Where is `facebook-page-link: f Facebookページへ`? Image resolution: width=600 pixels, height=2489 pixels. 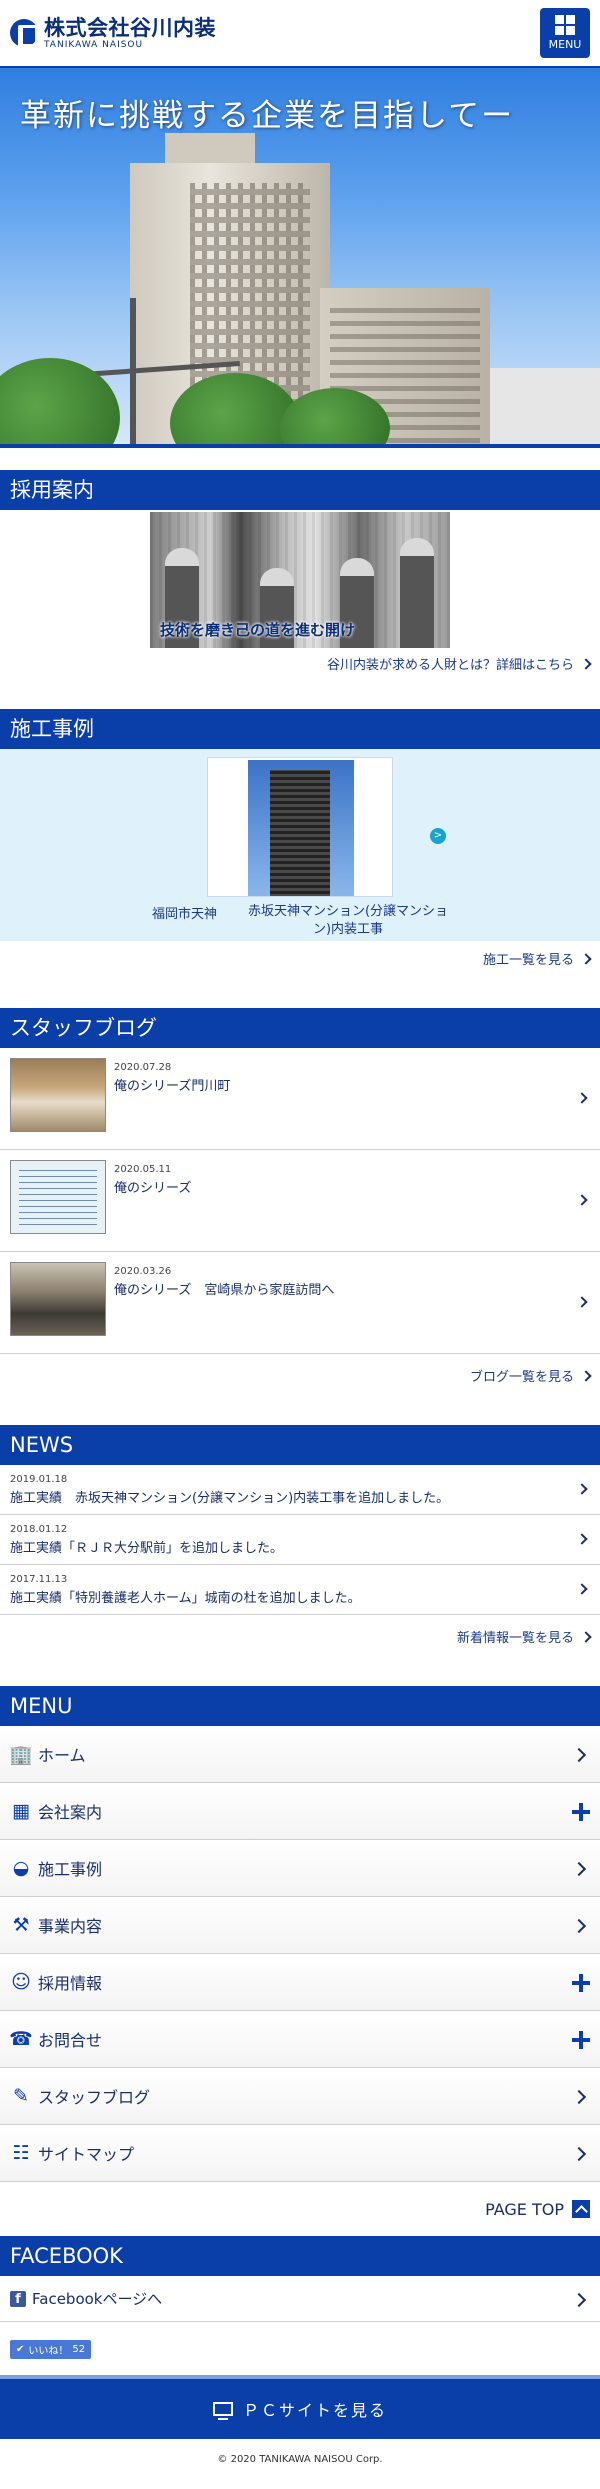 facebook-page-link: f Facebookページへ is located at coordinates (300, 2299).